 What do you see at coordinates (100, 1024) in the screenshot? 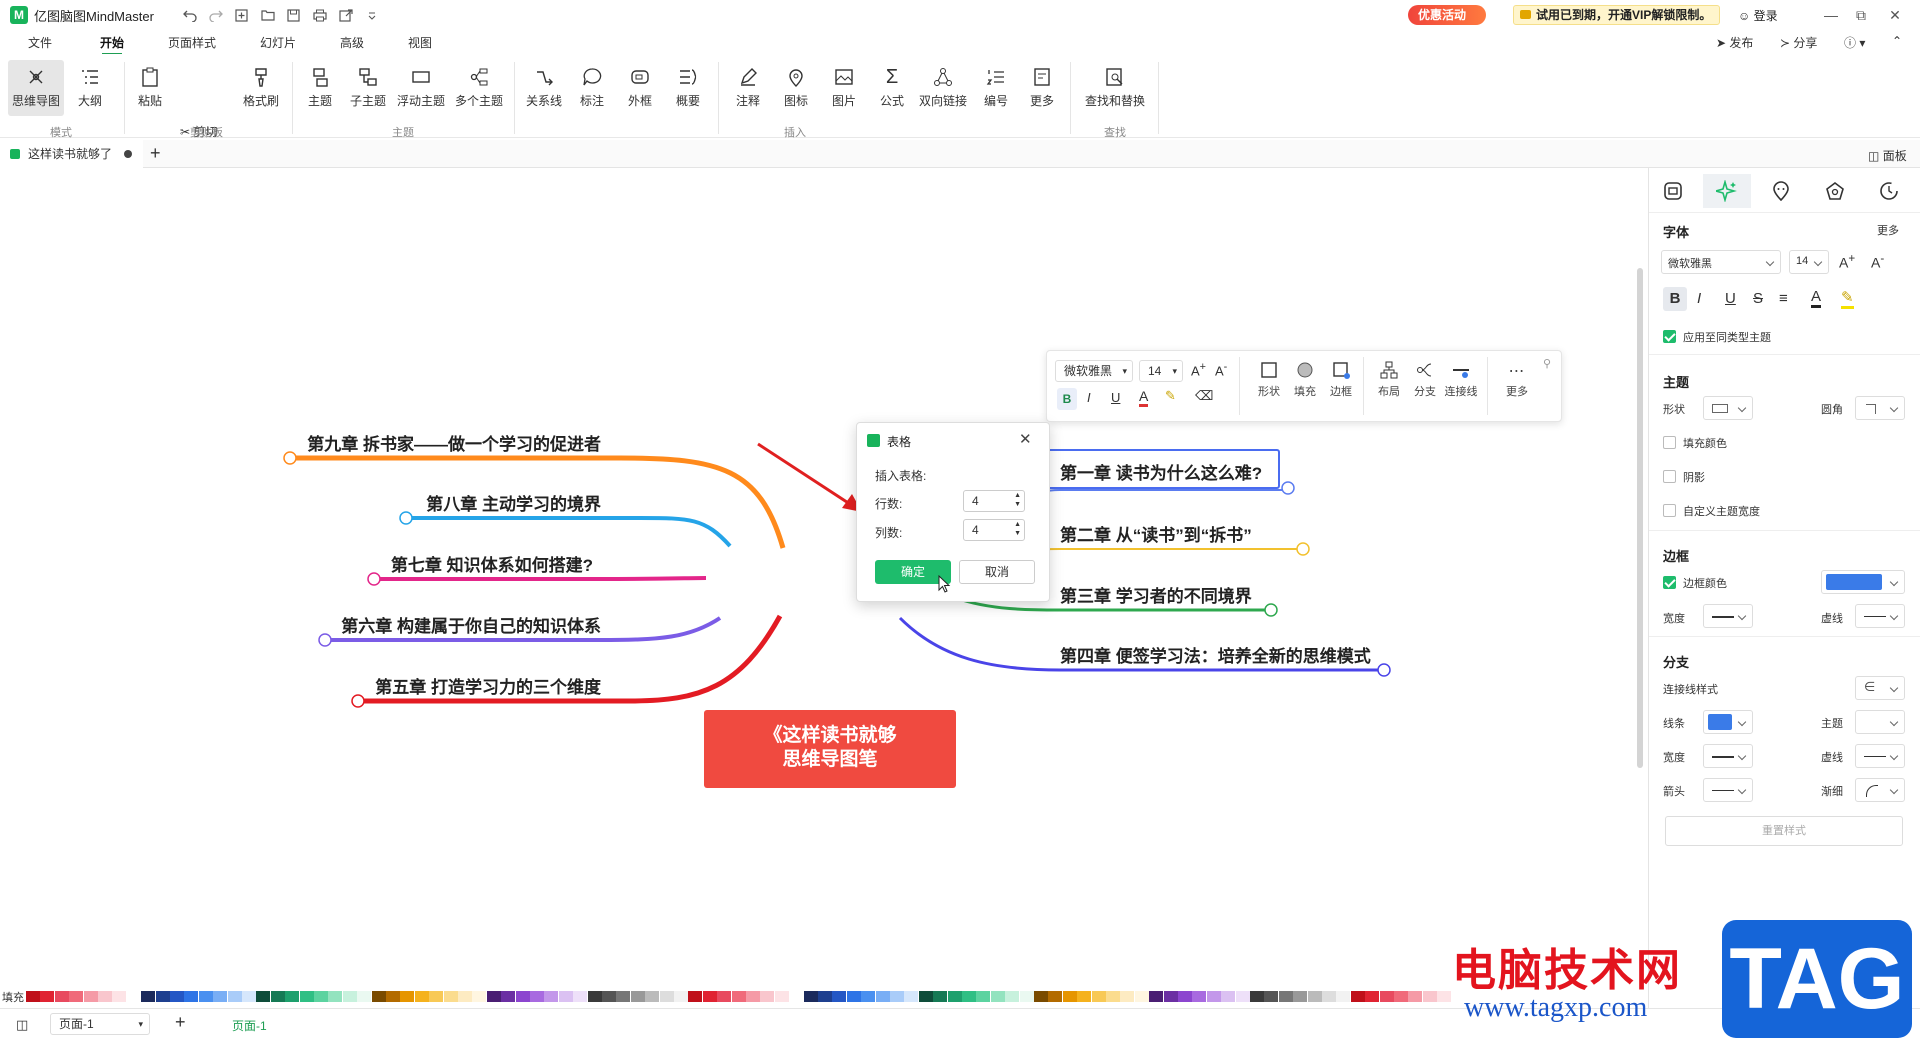
I see `page-select: 页面-1 ▾` at bounding box center [100, 1024].